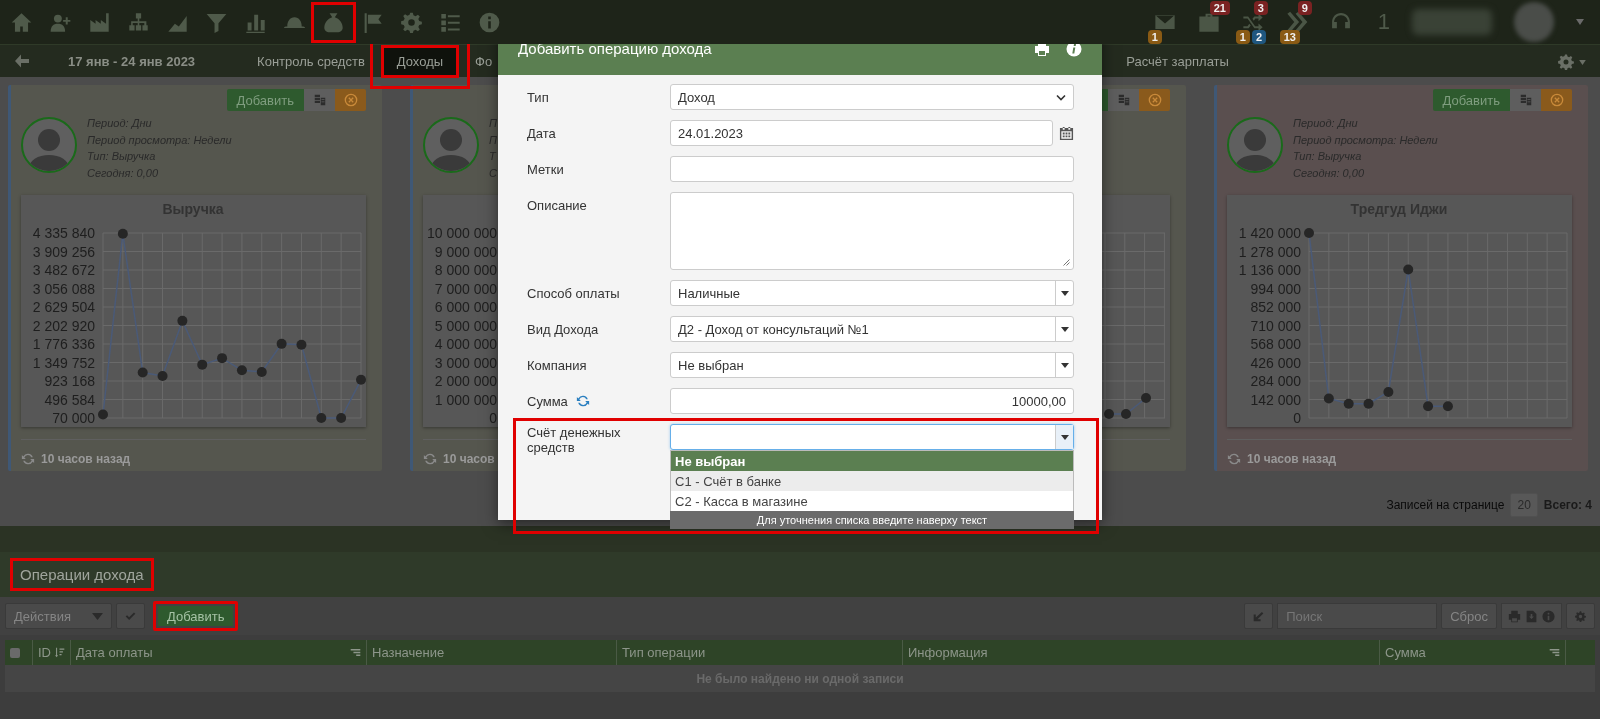  What do you see at coordinates (1066, 133) in the screenshot?
I see `calendar-icon` at bounding box center [1066, 133].